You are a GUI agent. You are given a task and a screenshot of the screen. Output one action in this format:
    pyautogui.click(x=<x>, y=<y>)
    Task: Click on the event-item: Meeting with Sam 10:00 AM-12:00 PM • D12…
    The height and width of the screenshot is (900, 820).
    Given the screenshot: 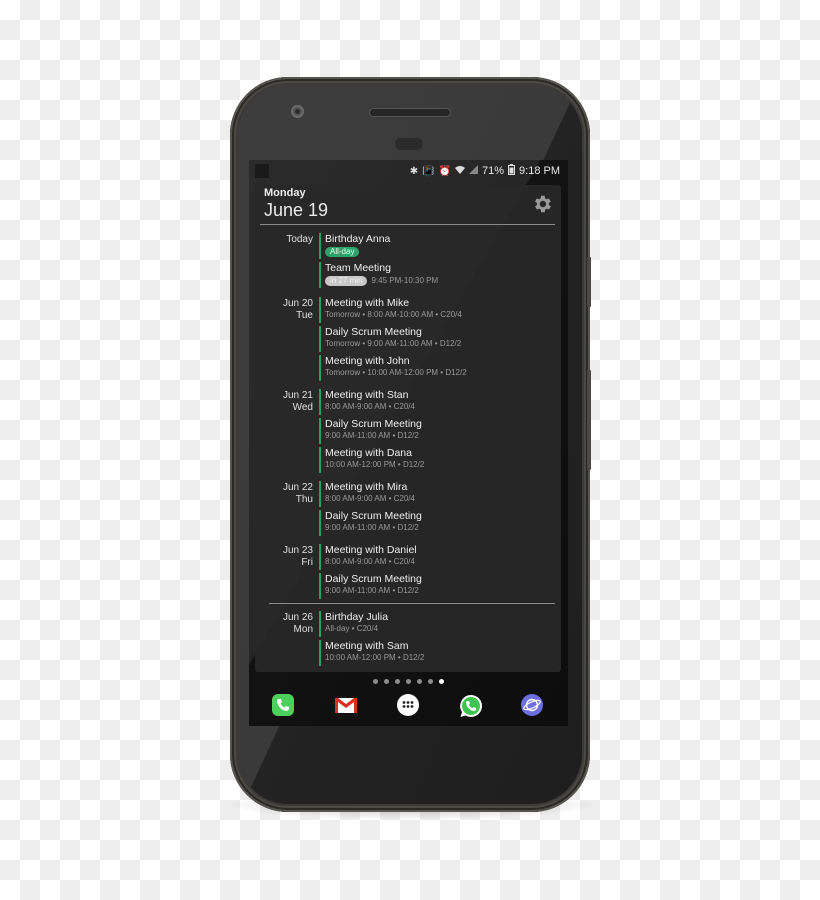 What is the action you would take?
    pyautogui.click(x=434, y=653)
    